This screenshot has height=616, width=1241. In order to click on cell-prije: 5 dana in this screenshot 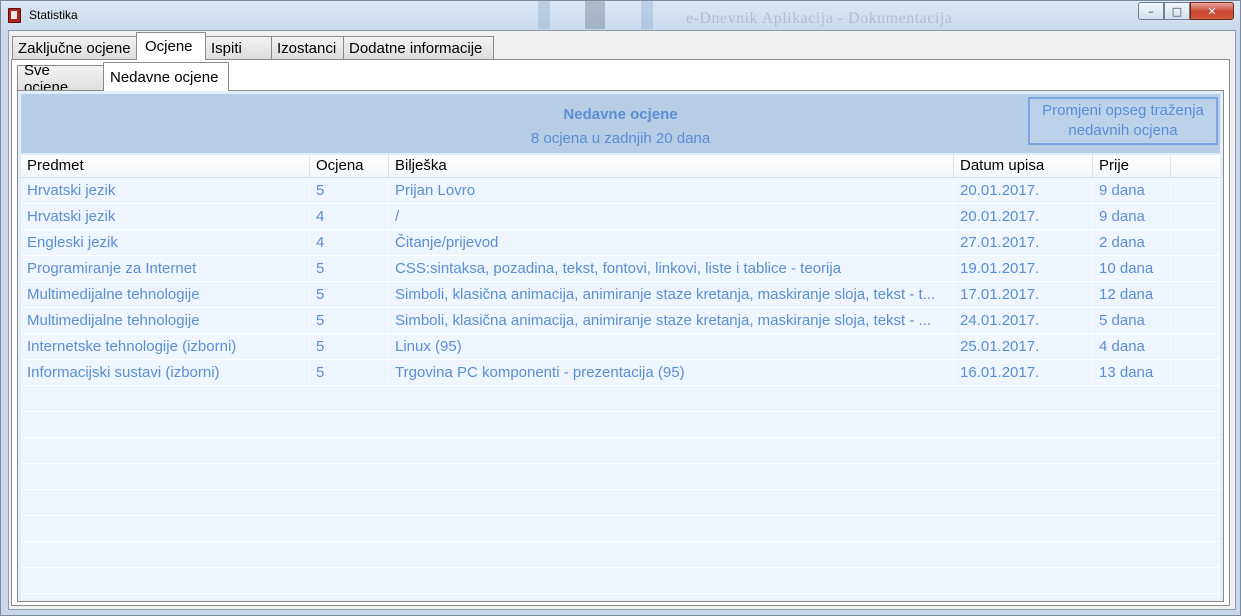, I will do `click(1132, 320)`.